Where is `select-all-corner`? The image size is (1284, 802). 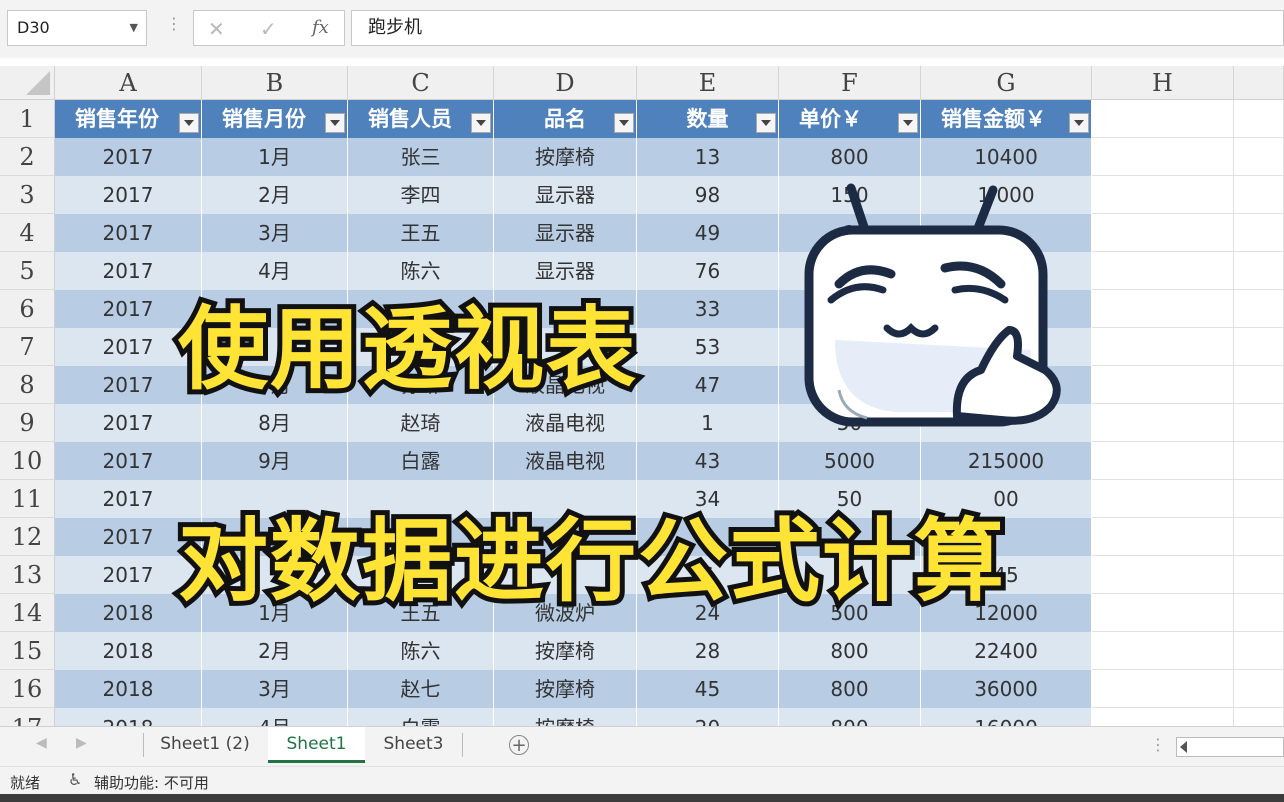 select-all-corner is located at coordinates (27, 83).